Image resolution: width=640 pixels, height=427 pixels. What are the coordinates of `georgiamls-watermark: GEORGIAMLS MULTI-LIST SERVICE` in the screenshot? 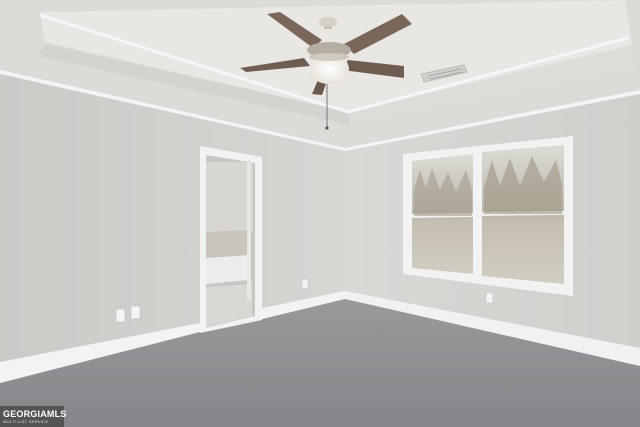 It's located at (33, 416).